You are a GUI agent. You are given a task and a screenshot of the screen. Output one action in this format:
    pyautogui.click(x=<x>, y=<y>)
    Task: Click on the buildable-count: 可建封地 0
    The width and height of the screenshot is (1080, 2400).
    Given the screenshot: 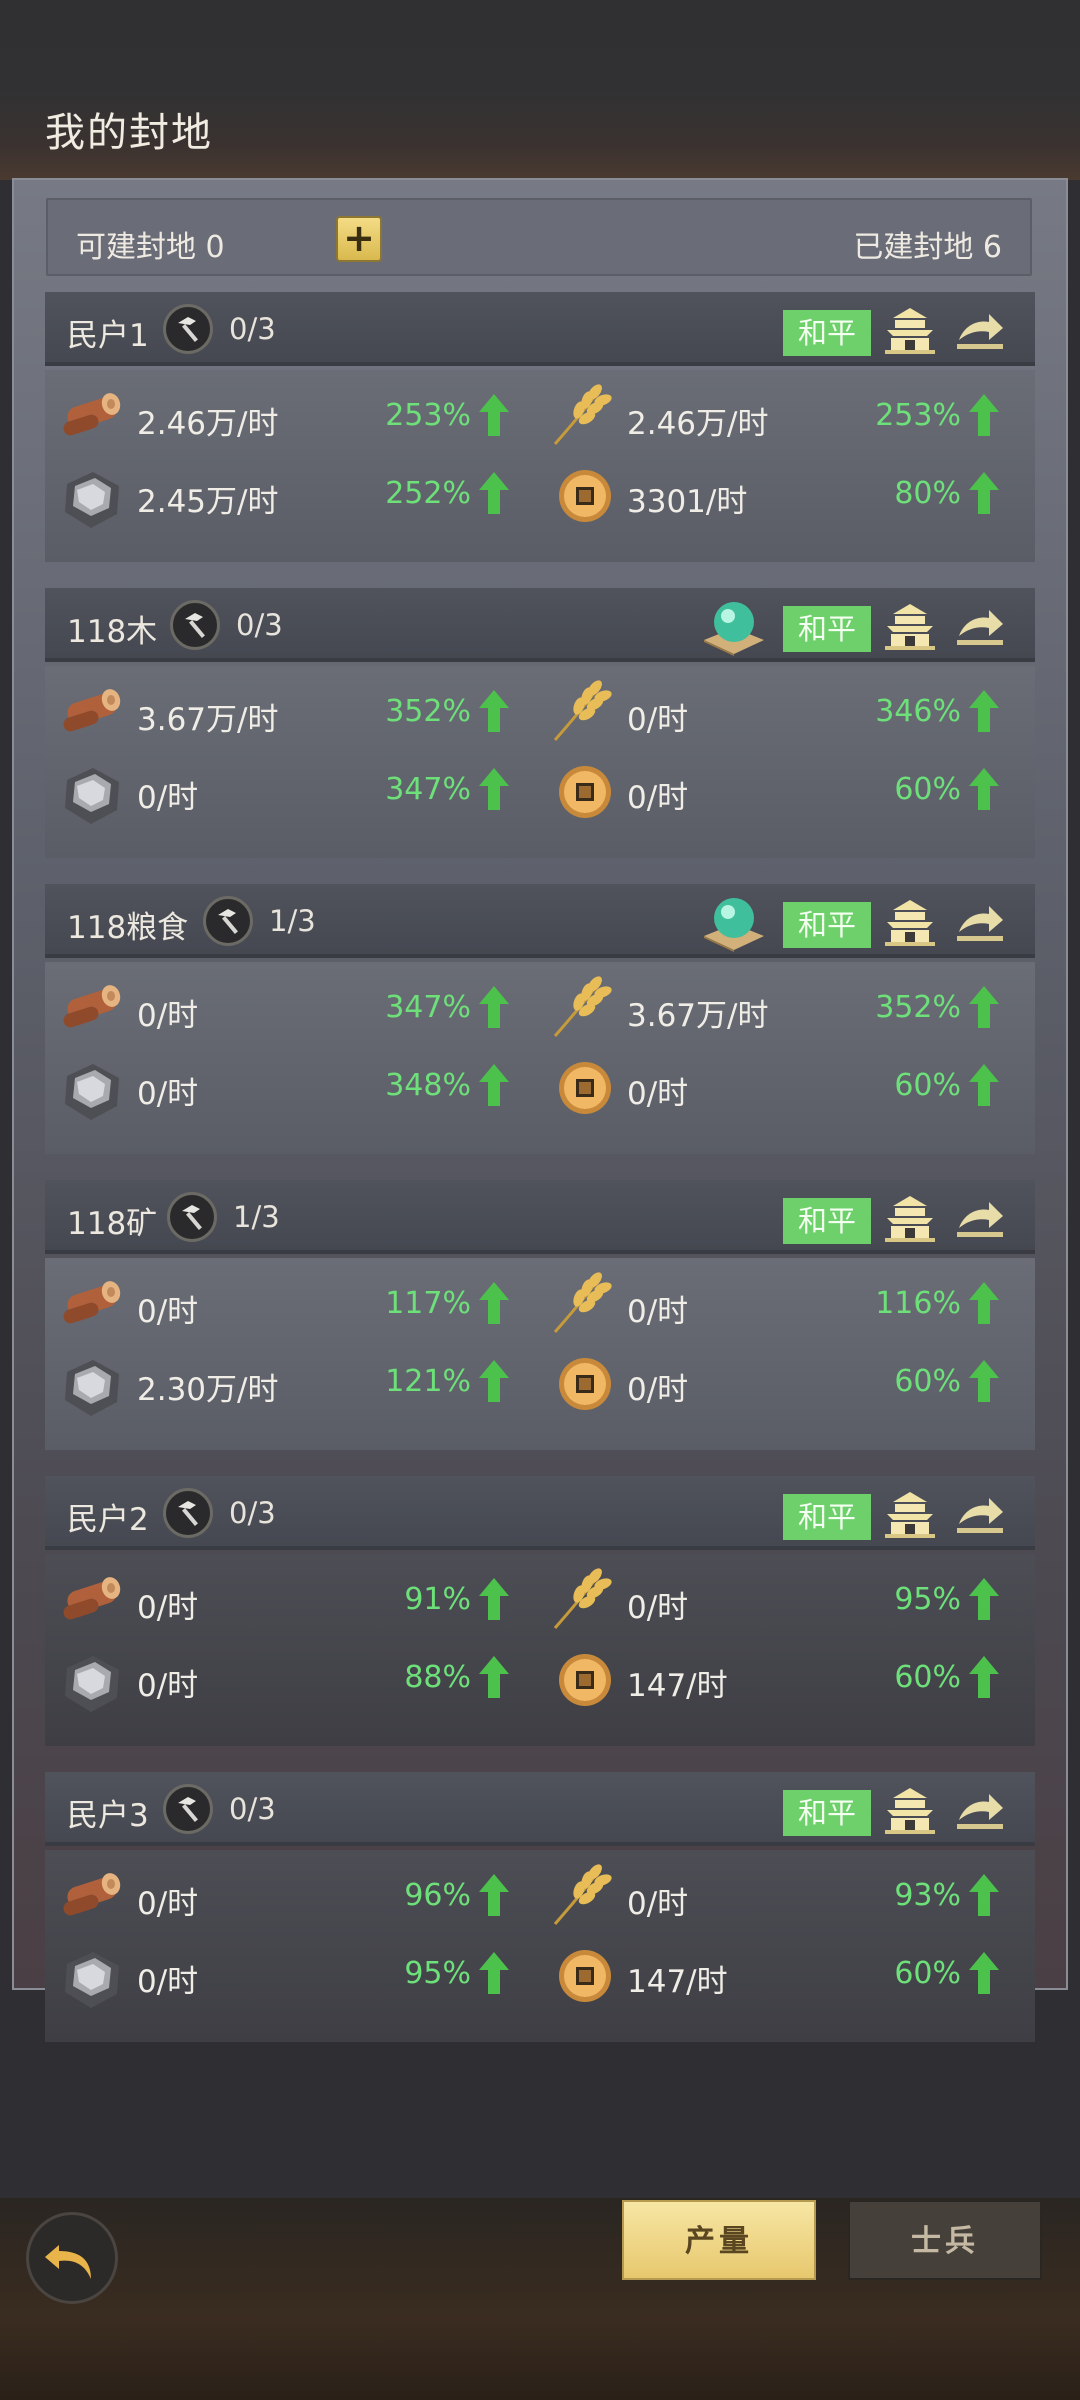 What is the action you would take?
    pyautogui.click(x=150, y=247)
    